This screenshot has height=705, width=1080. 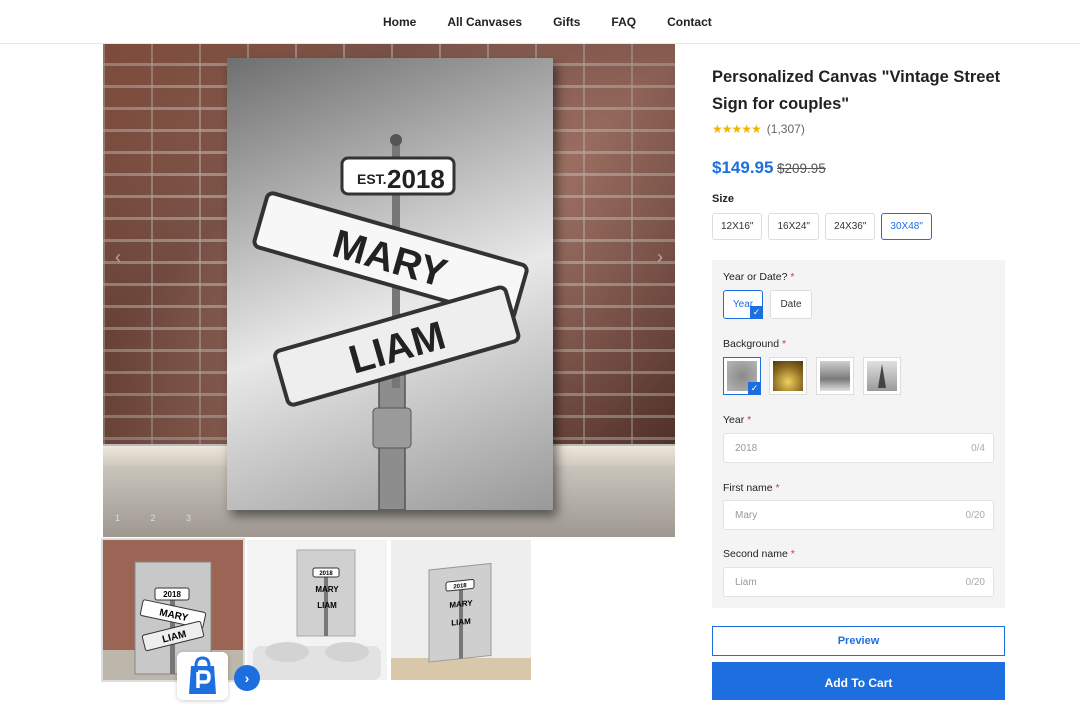 I want to click on preview-button: Preview, so click(x=858, y=641).